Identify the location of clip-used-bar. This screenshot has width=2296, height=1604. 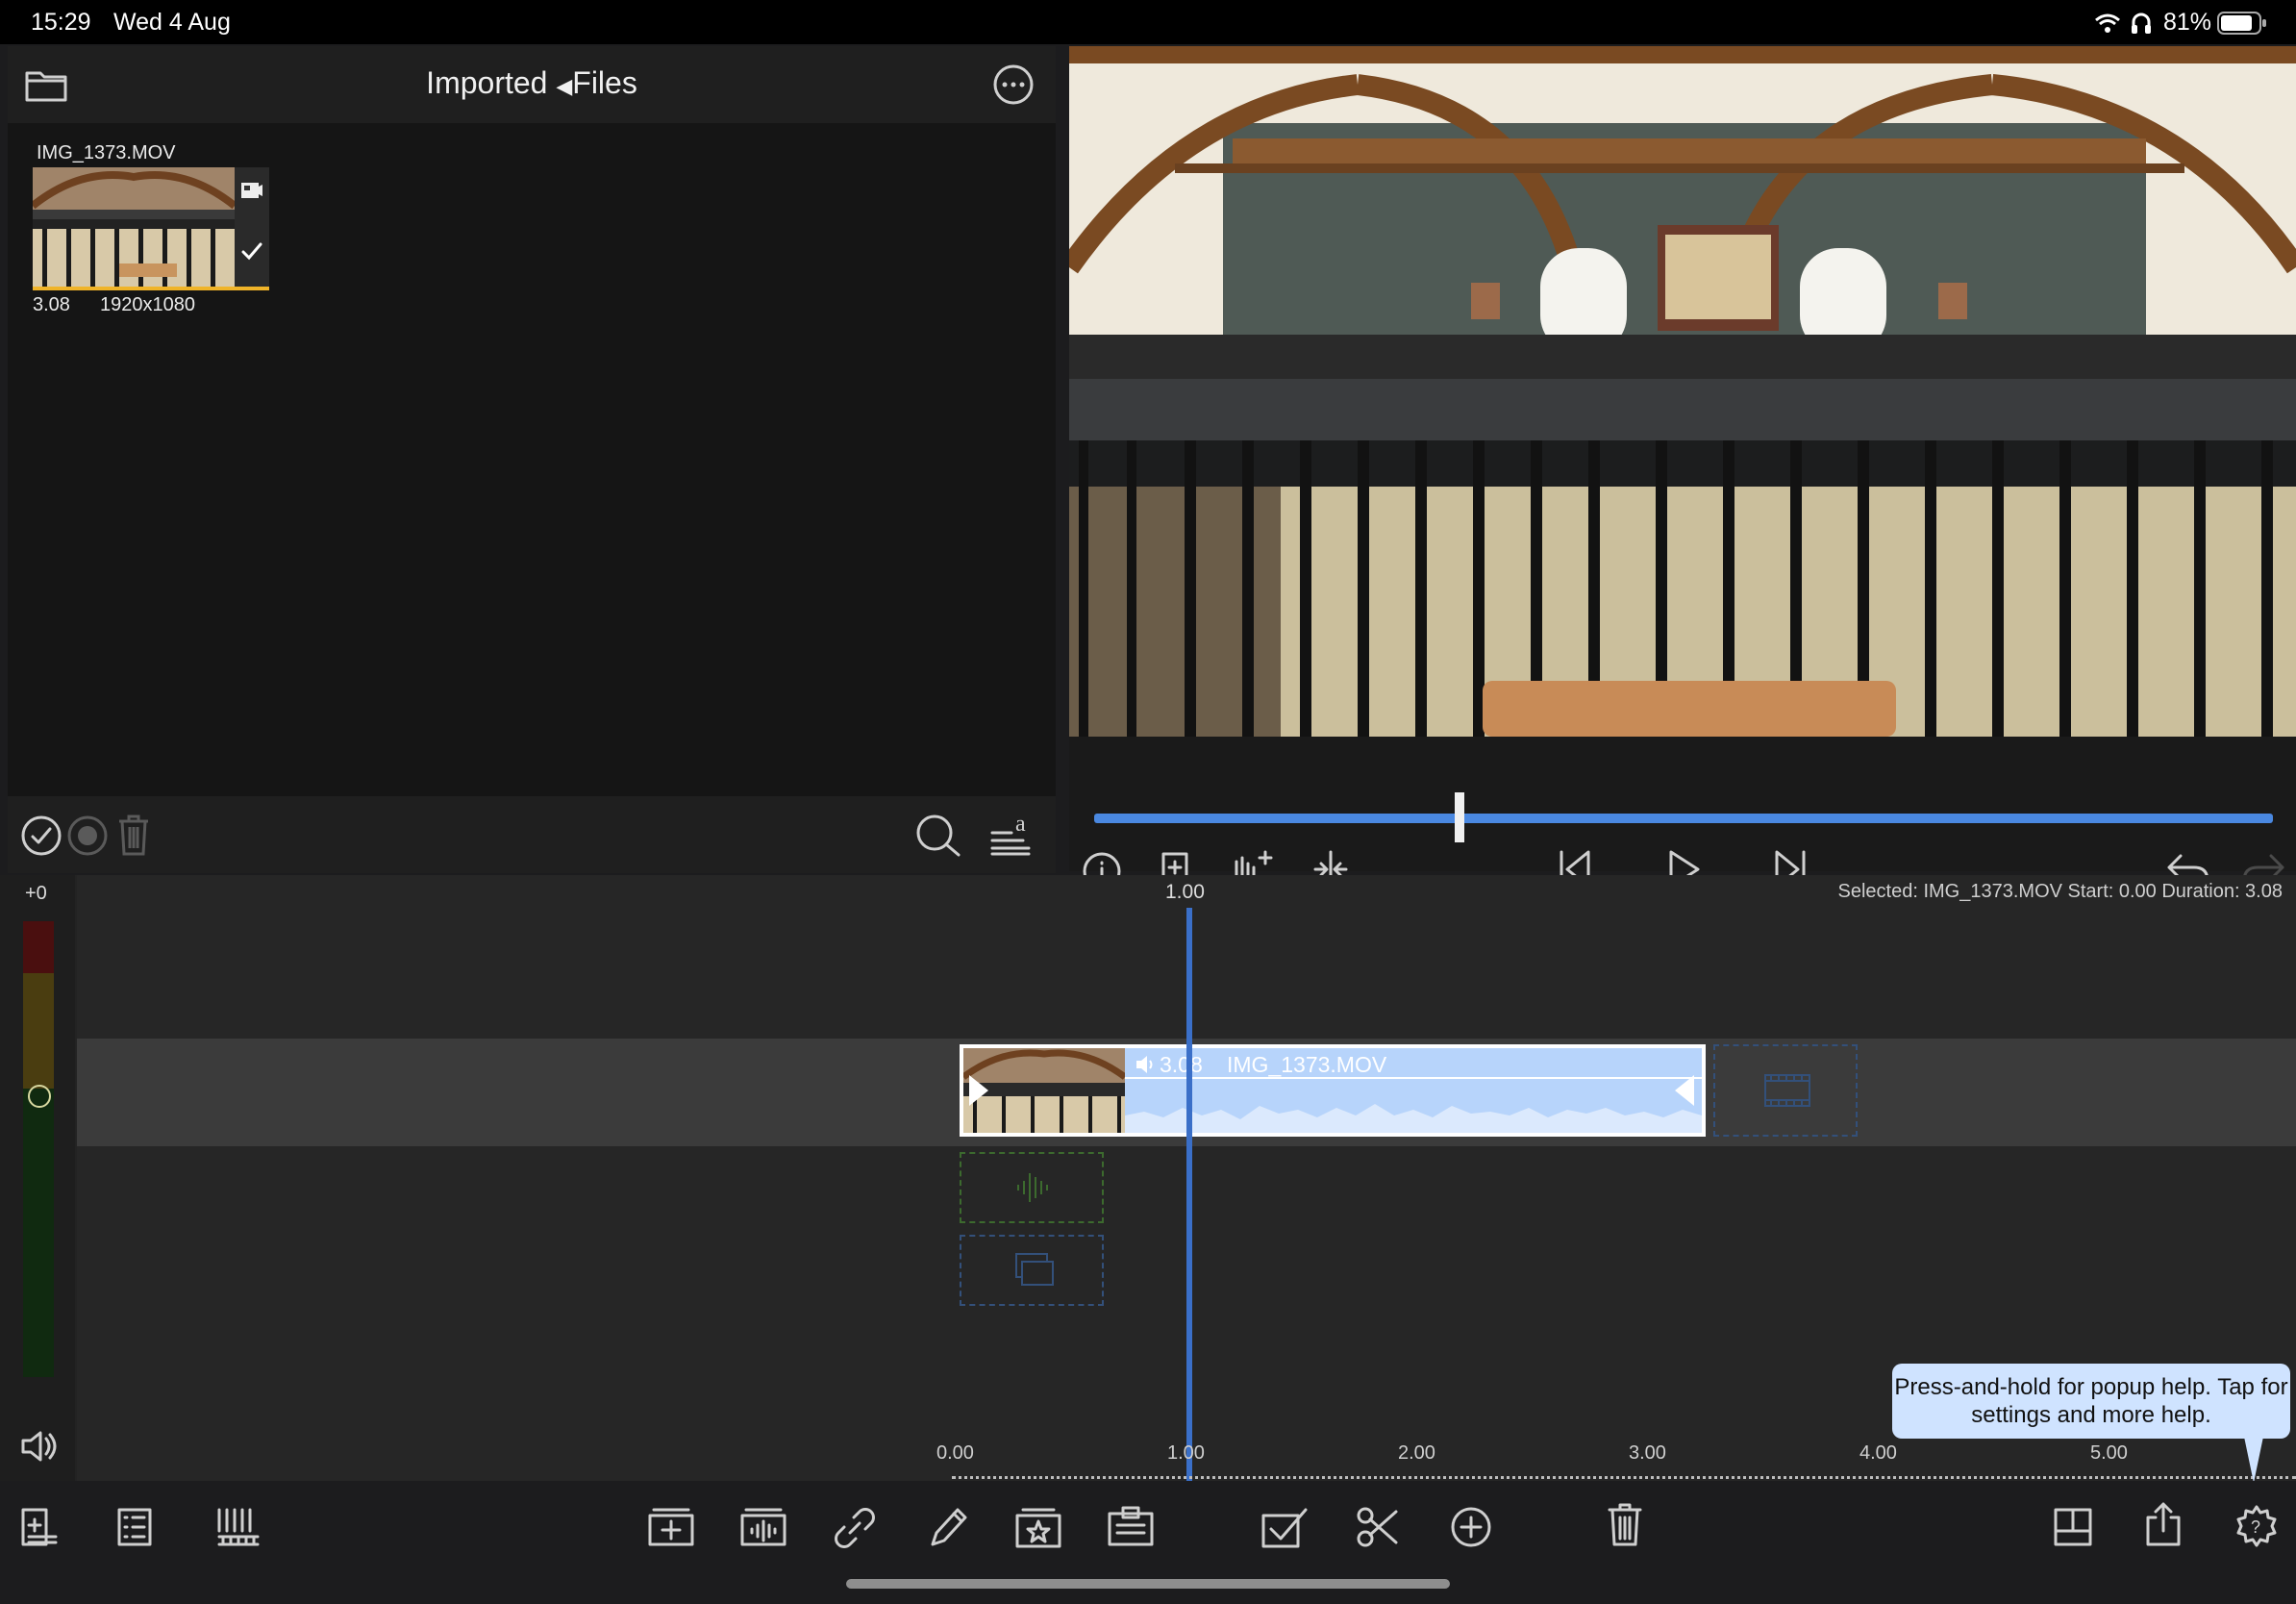
(151, 288).